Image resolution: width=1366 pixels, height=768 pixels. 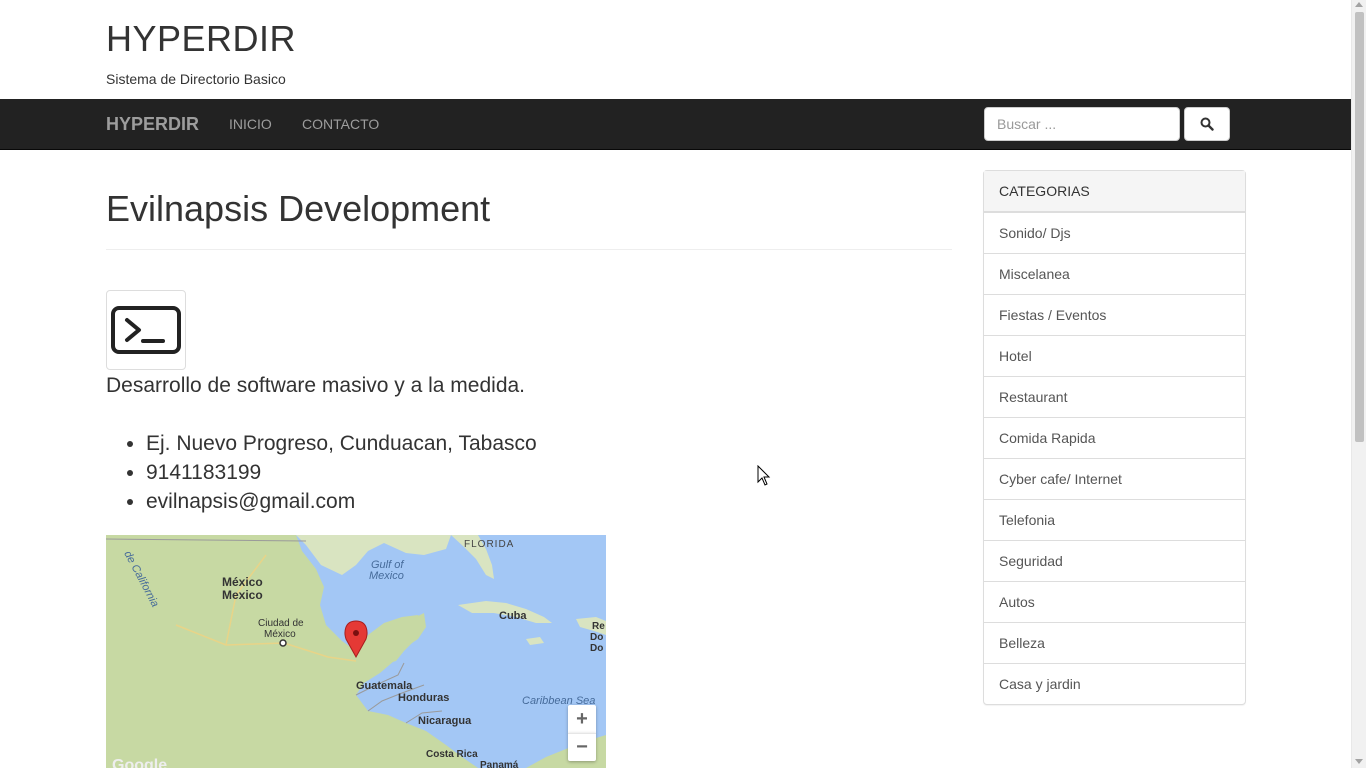 I want to click on map-label-mexico-2: Mexico, so click(x=242, y=595).